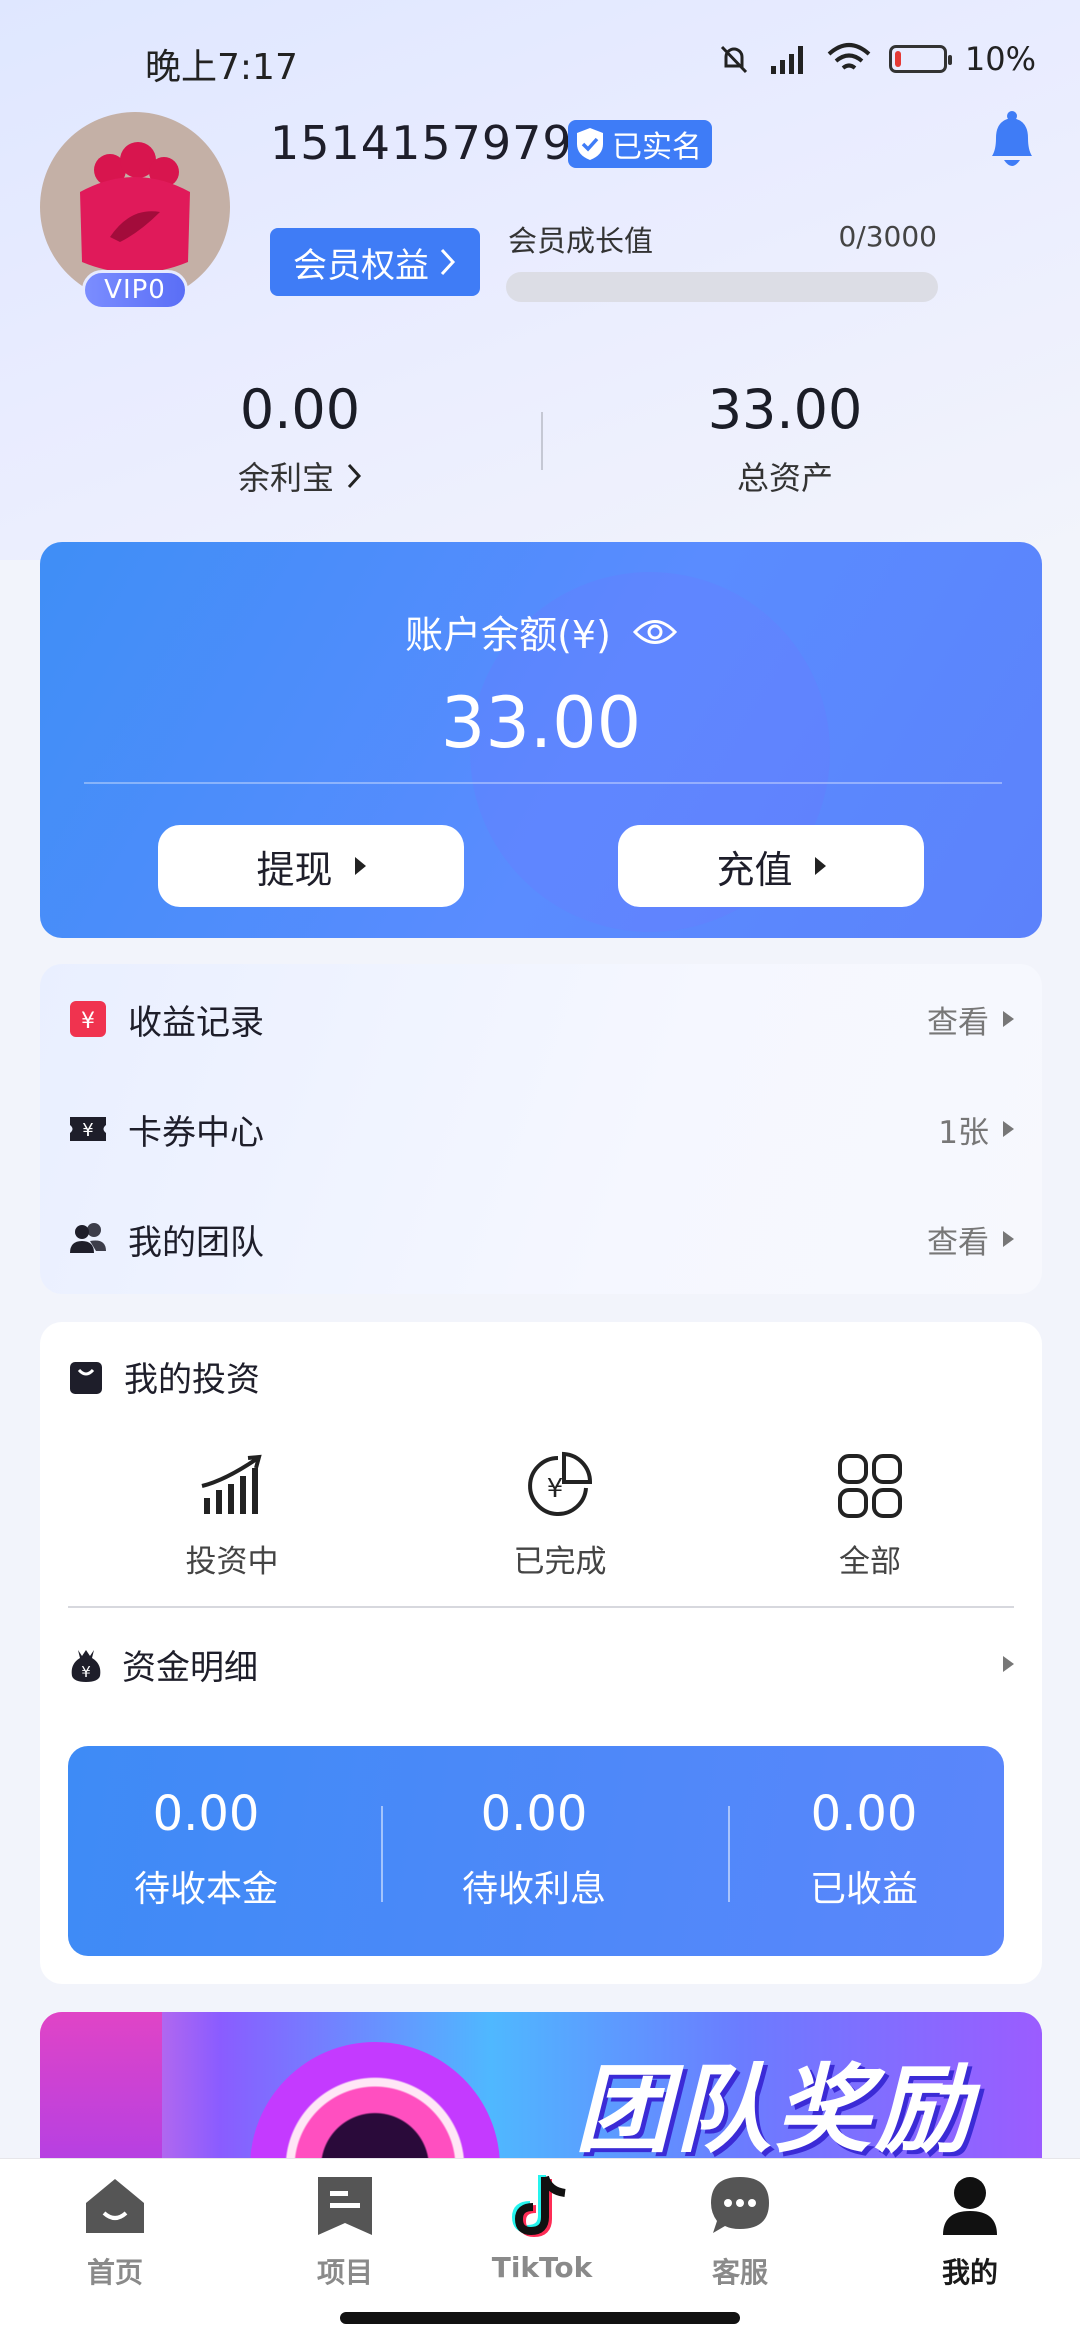 Image resolution: width=1080 pixels, height=2340 pixels. I want to click on fund-title: 资金明细, so click(190, 1668).